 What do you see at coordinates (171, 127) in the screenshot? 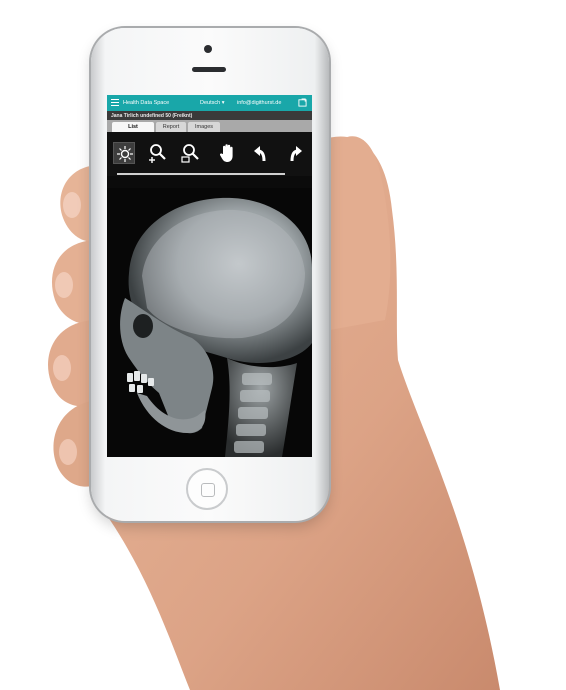
I see `tab-report: Report` at bounding box center [171, 127].